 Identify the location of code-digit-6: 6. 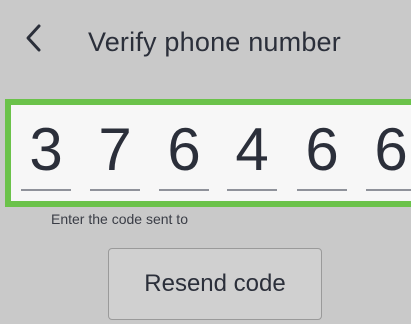
(388, 153).